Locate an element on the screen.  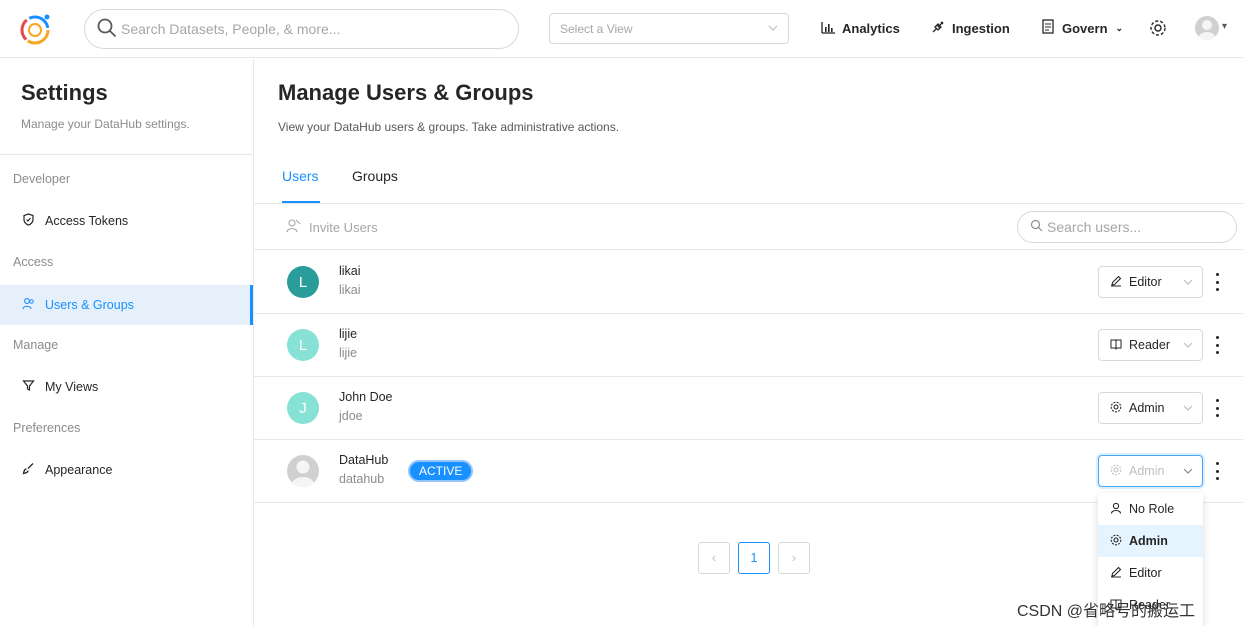
csdn-watermark: CSDN @省略号的搬运工 is located at coordinates (1106, 611).